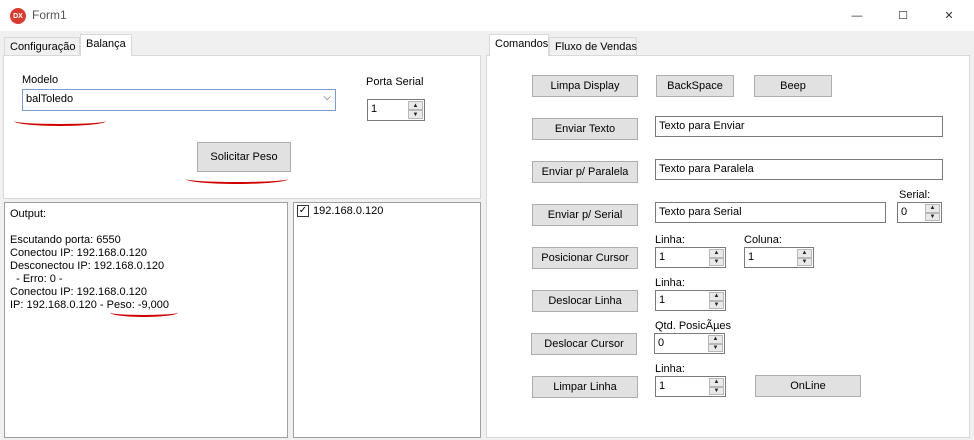 The image size is (974, 440). Describe the element at coordinates (799, 169) in the screenshot. I see `texto-paralela-input: Texto para Paralela` at that location.